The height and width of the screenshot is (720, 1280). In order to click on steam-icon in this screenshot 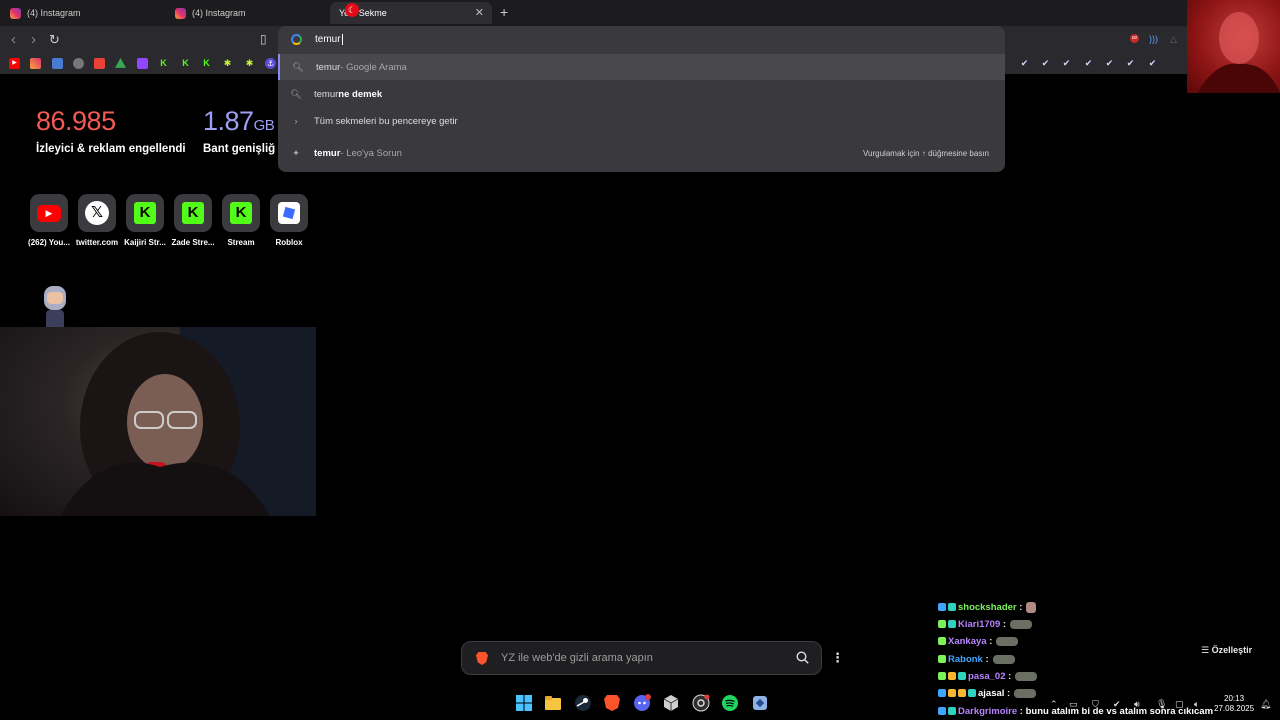, I will do `click(583, 703)`.